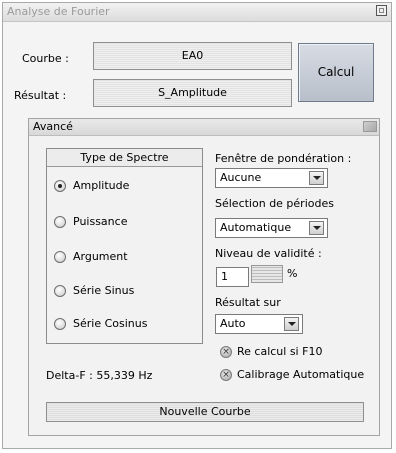 The height and width of the screenshot is (453, 396). Describe the element at coordinates (192, 93) in the screenshot. I see `result-field: S_Amplitude` at that location.